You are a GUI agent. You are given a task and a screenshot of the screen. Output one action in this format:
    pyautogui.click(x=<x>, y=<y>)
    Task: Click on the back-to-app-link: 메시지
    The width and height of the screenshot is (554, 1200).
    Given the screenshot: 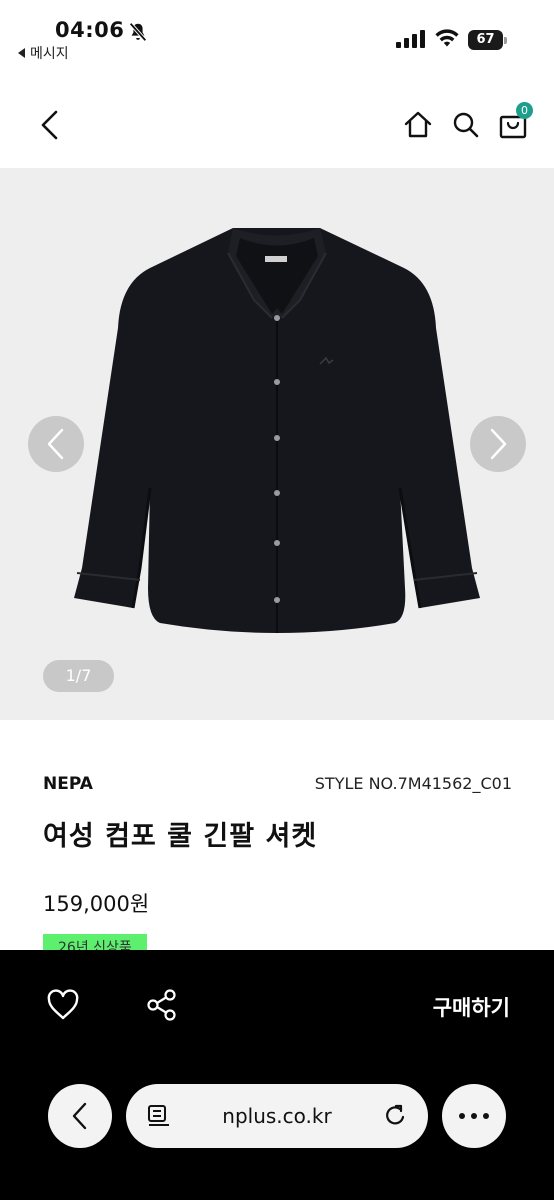 What is the action you would take?
    pyautogui.click(x=43, y=53)
    